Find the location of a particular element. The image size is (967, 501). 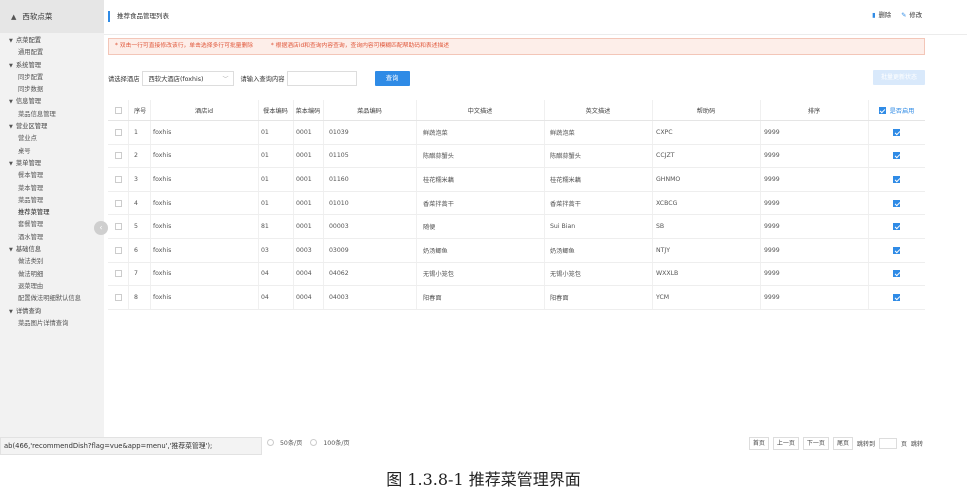

table-row: 5 foxhis 81 0001 00003 随便 Sui Bian SB 9999 is located at coordinates (516, 227).